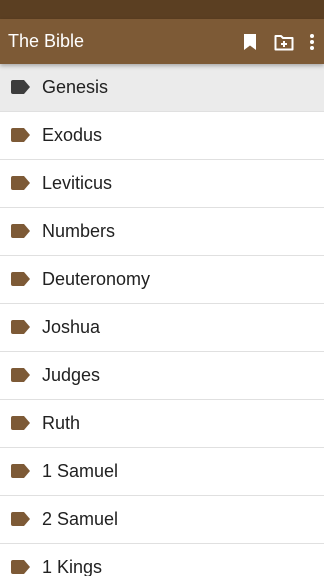 Image resolution: width=324 pixels, height=576 pixels. What do you see at coordinates (162, 376) in the screenshot?
I see `book-list-item: Judges` at bounding box center [162, 376].